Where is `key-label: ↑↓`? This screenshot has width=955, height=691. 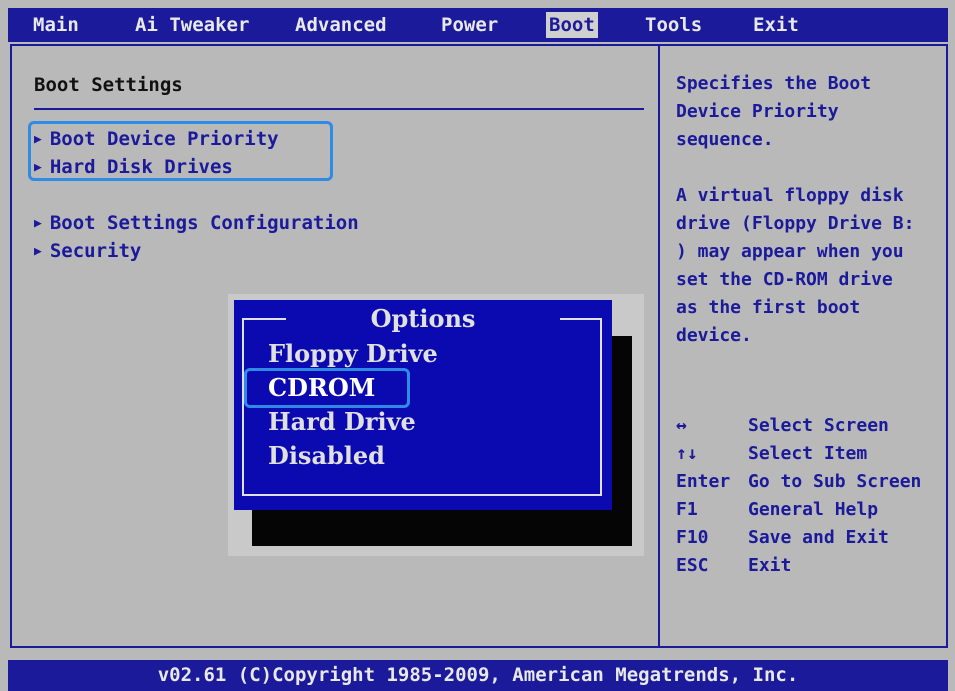
key-label: ↑↓ is located at coordinates (687, 453).